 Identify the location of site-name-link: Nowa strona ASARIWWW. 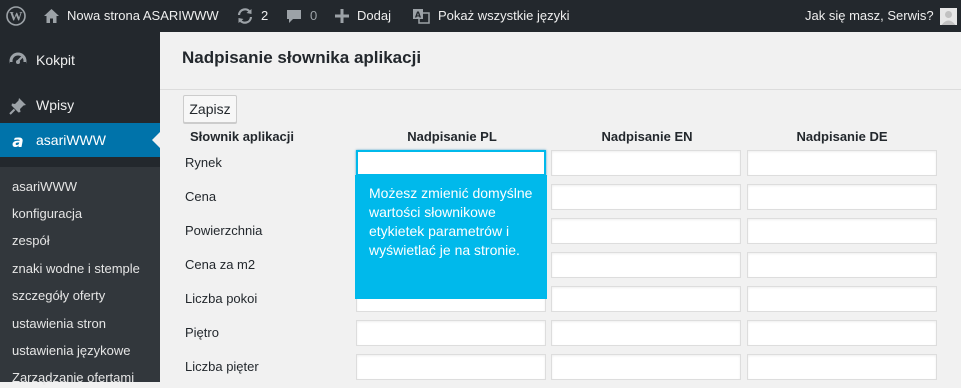
(131, 16).